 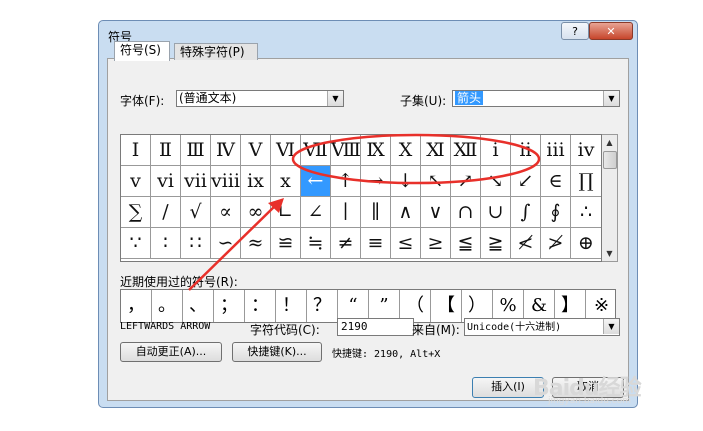 I want to click on annotation-ellipse, so click(x=416, y=159).